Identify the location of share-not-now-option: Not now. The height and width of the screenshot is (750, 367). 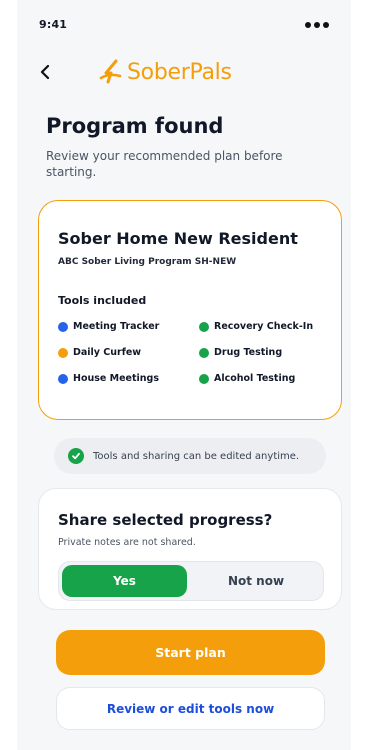
(256, 581).